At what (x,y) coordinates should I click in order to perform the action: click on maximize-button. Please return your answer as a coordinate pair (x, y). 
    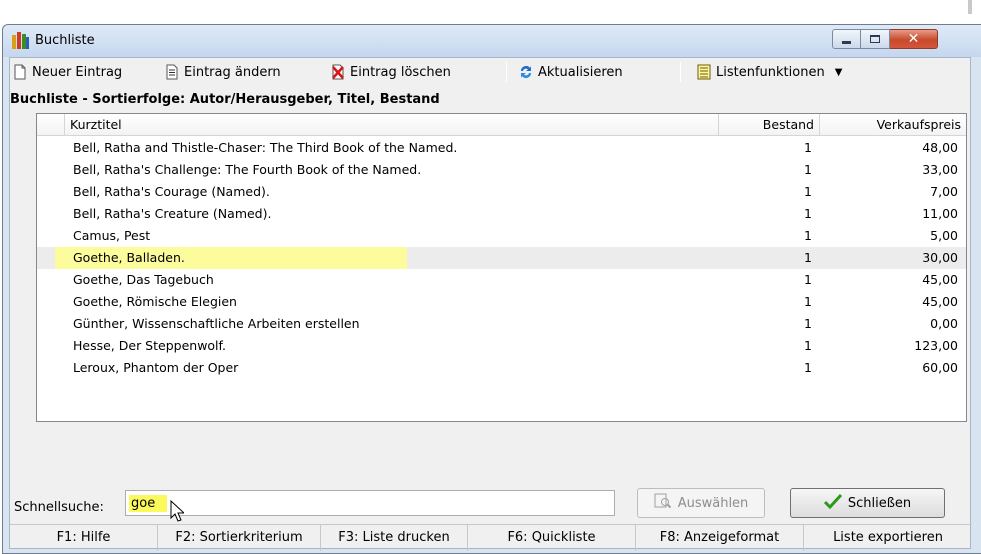
    Looking at the image, I should click on (875, 39).